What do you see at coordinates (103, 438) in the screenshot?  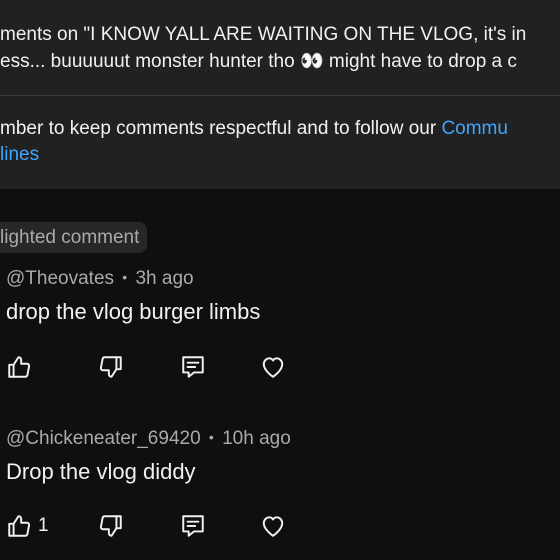 I see `comment-author: @Chickeneater_69420` at bounding box center [103, 438].